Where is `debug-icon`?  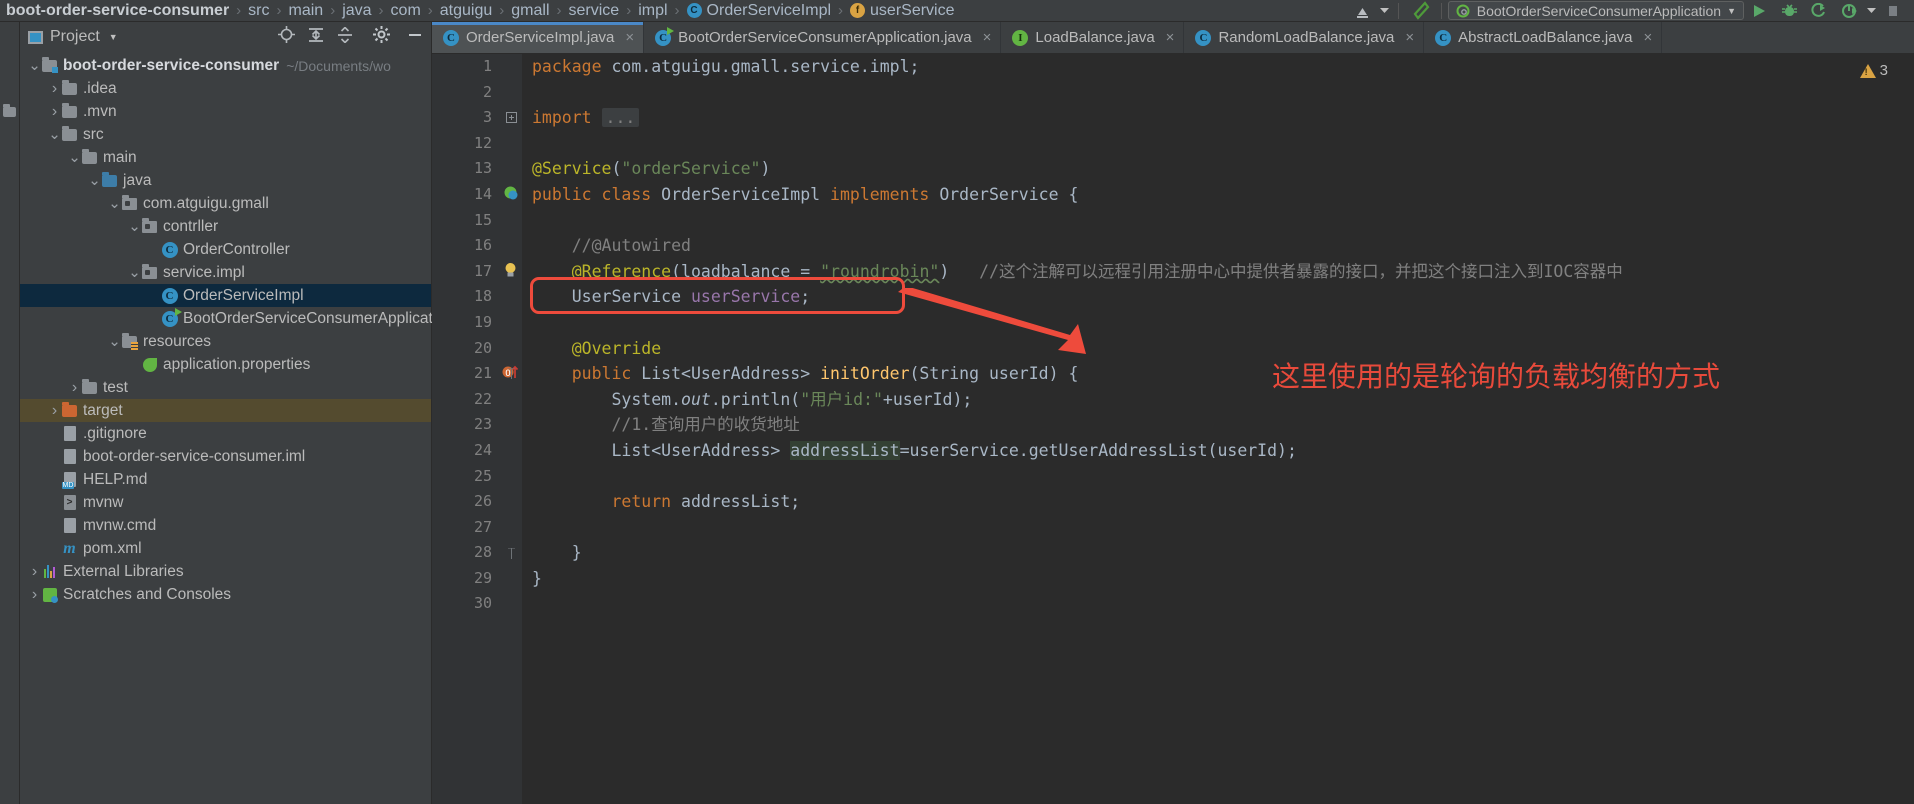
debug-icon is located at coordinates (1789, 11).